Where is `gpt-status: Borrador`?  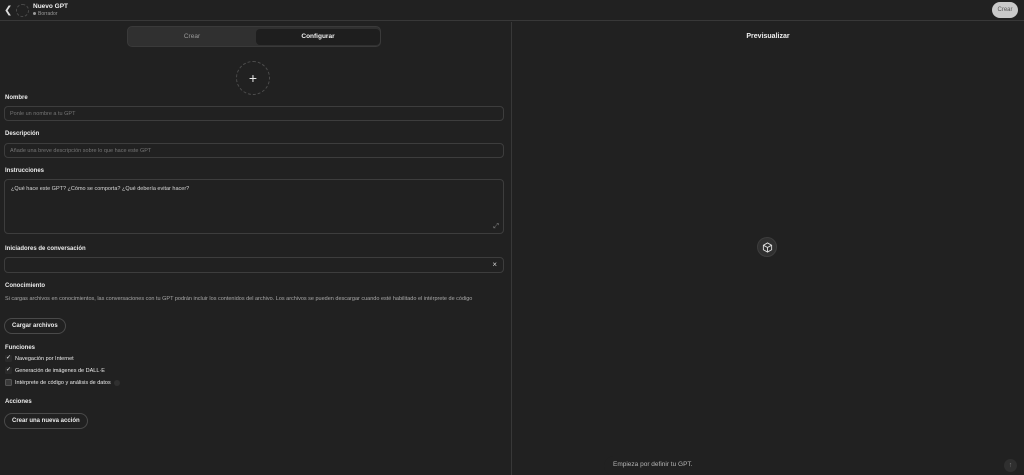
gpt-status: Borrador is located at coordinates (45, 14).